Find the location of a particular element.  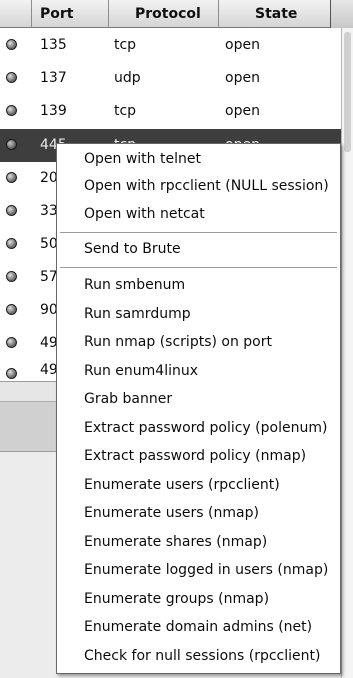

menu-item-enum-users-rpcclient: Enumerate users (rpcclient) is located at coordinates (198, 485).